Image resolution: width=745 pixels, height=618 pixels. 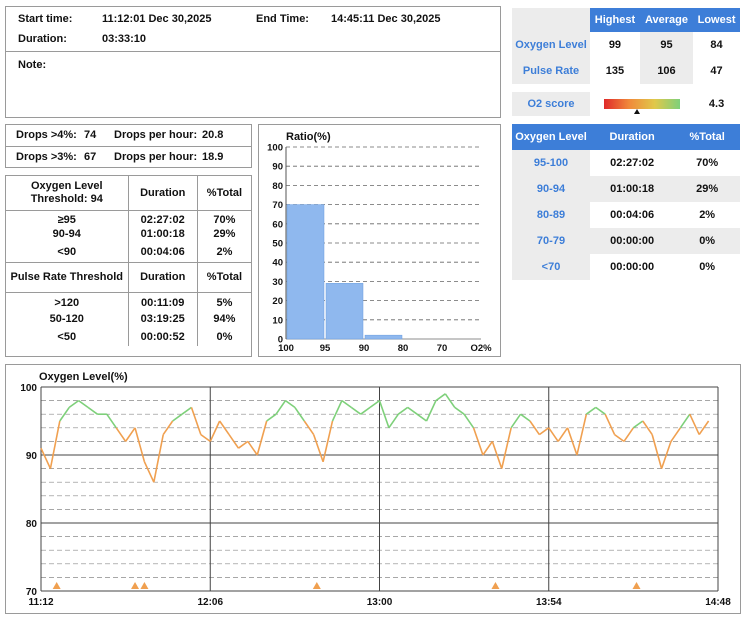 I want to click on summary-cell: 84, so click(x=716, y=45).